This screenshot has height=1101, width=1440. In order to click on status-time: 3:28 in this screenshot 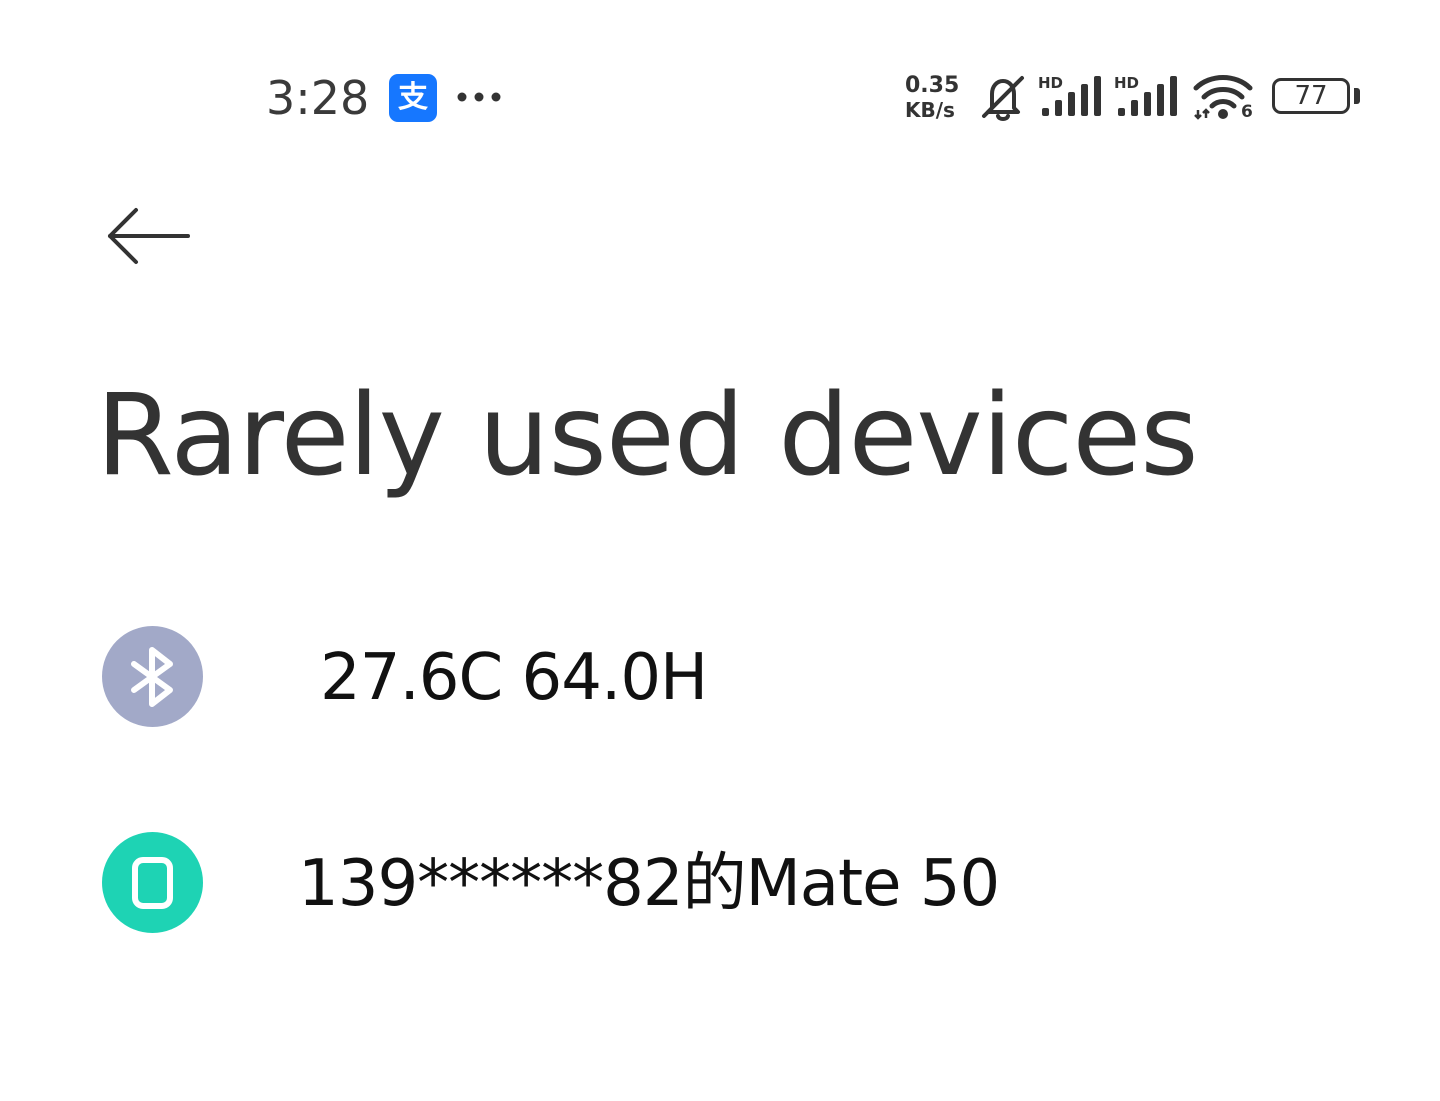, I will do `click(318, 98)`.